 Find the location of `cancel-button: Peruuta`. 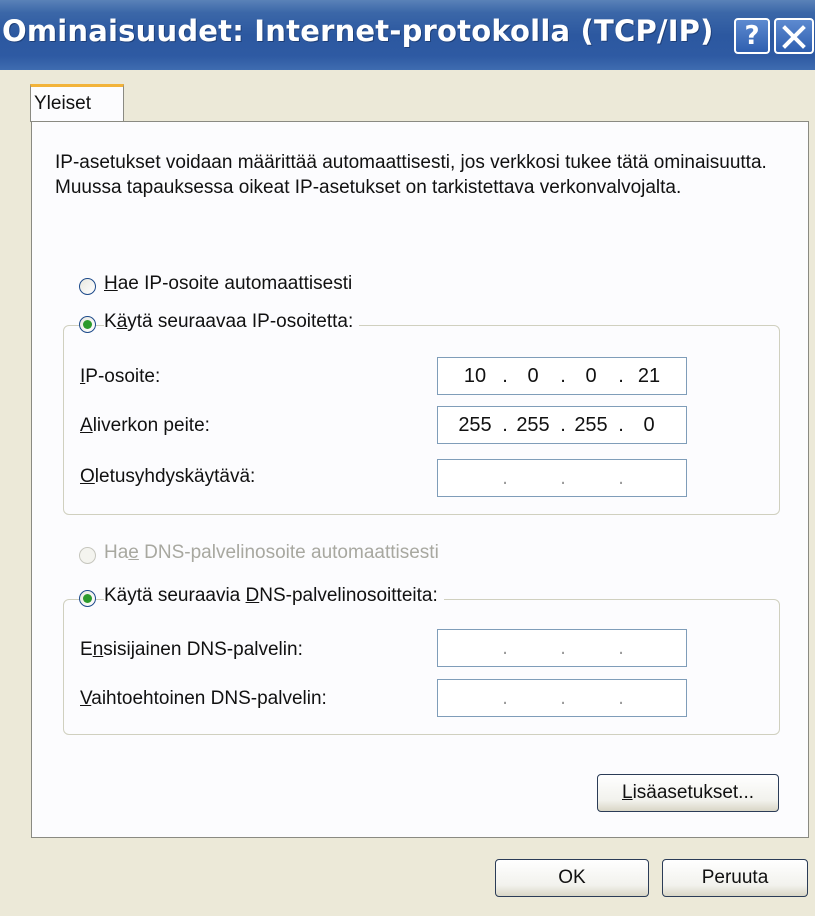

cancel-button: Peruuta is located at coordinates (735, 878).